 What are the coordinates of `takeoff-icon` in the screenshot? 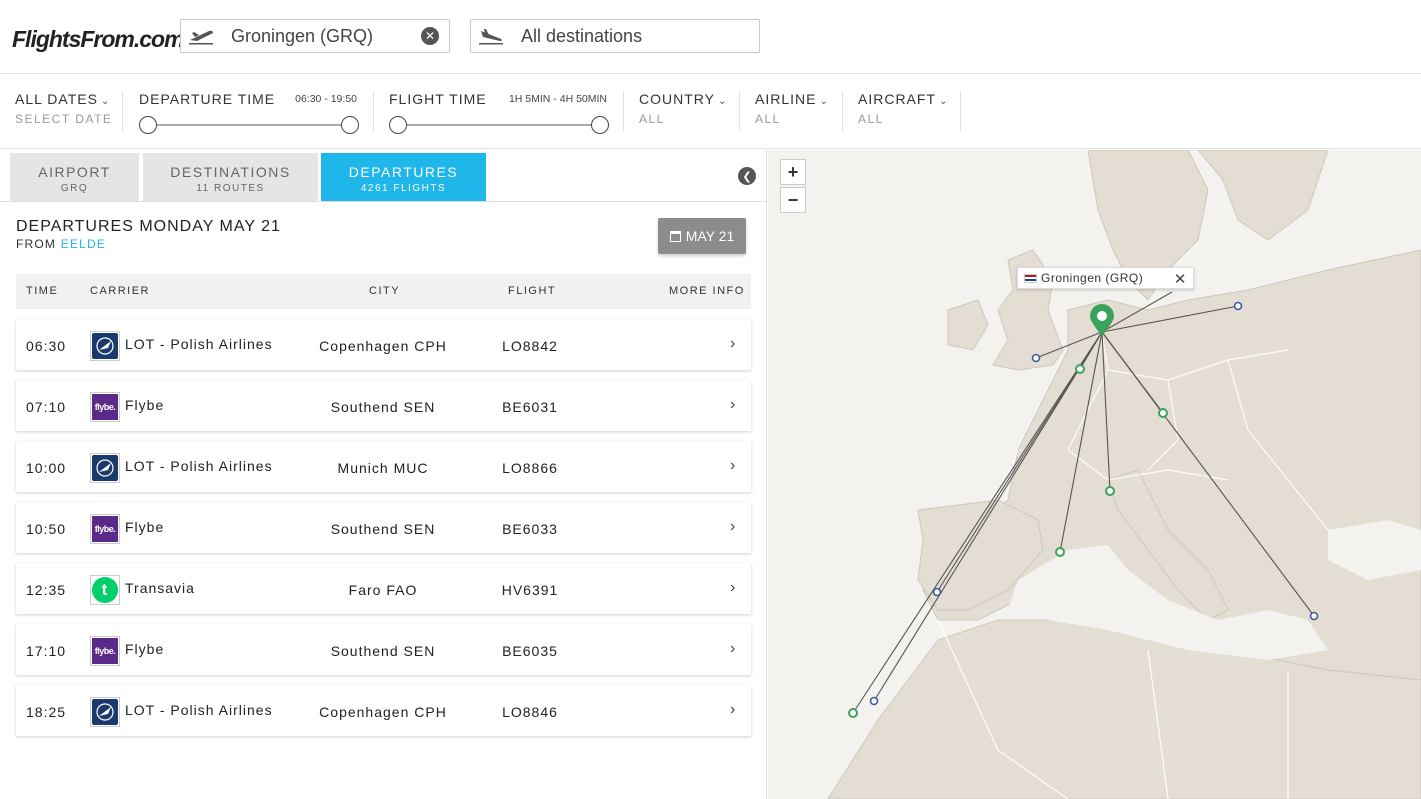 It's located at (201, 36).